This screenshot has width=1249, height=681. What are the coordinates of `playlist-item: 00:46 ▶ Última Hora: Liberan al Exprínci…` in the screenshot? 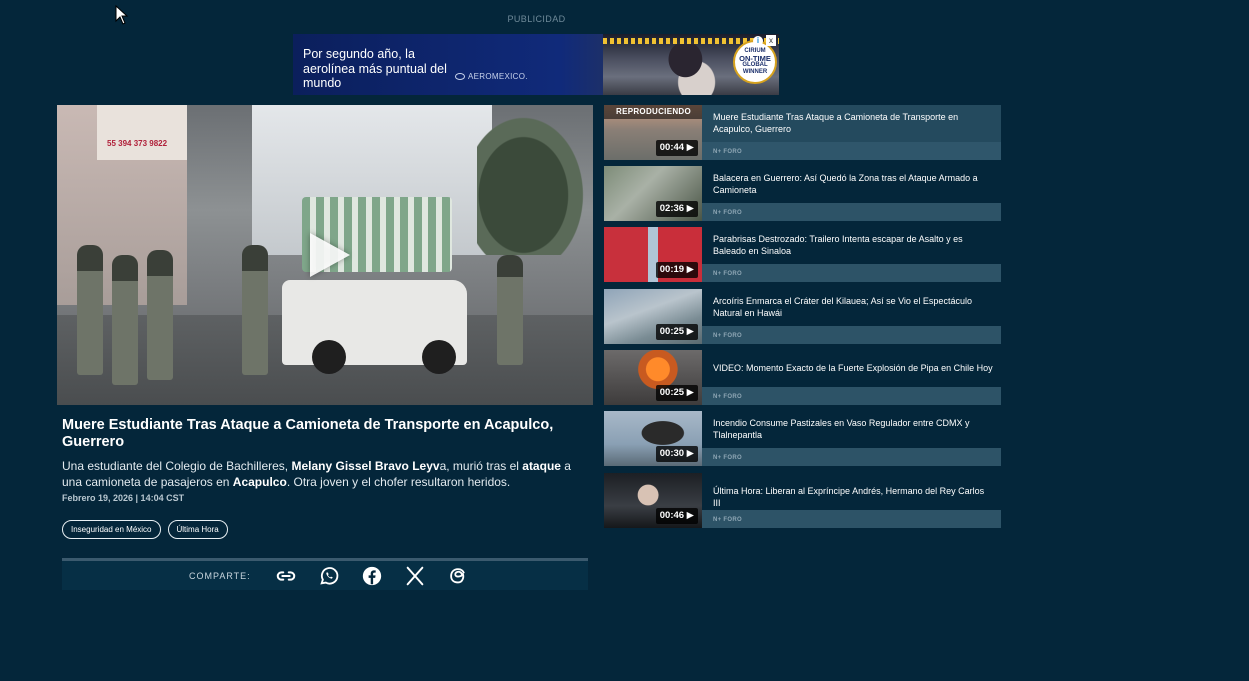 It's located at (802, 500).